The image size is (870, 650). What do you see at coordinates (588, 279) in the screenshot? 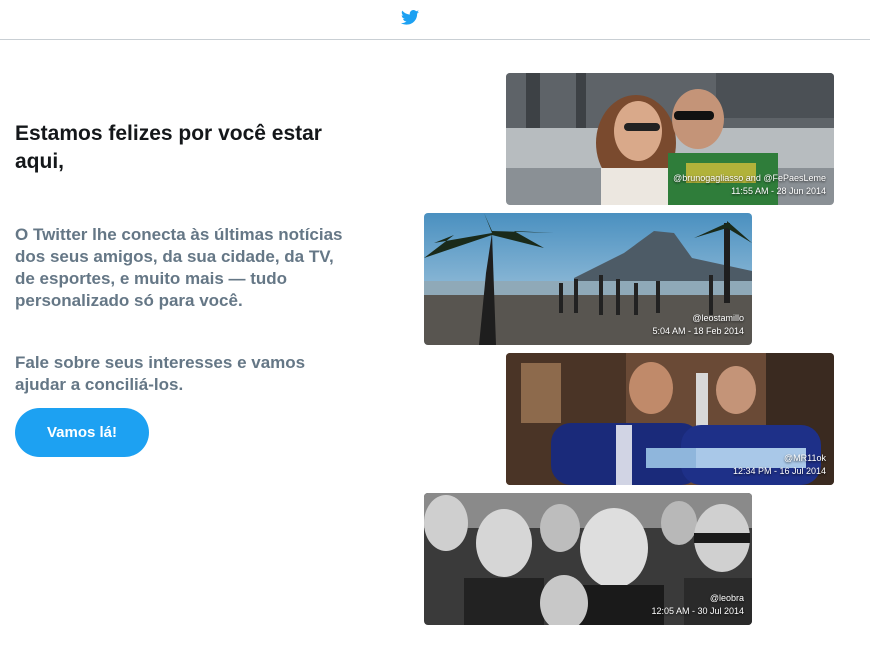
I see `photo-card: @leostamillo 5:04 AM - 18 Feb 2014` at bounding box center [588, 279].